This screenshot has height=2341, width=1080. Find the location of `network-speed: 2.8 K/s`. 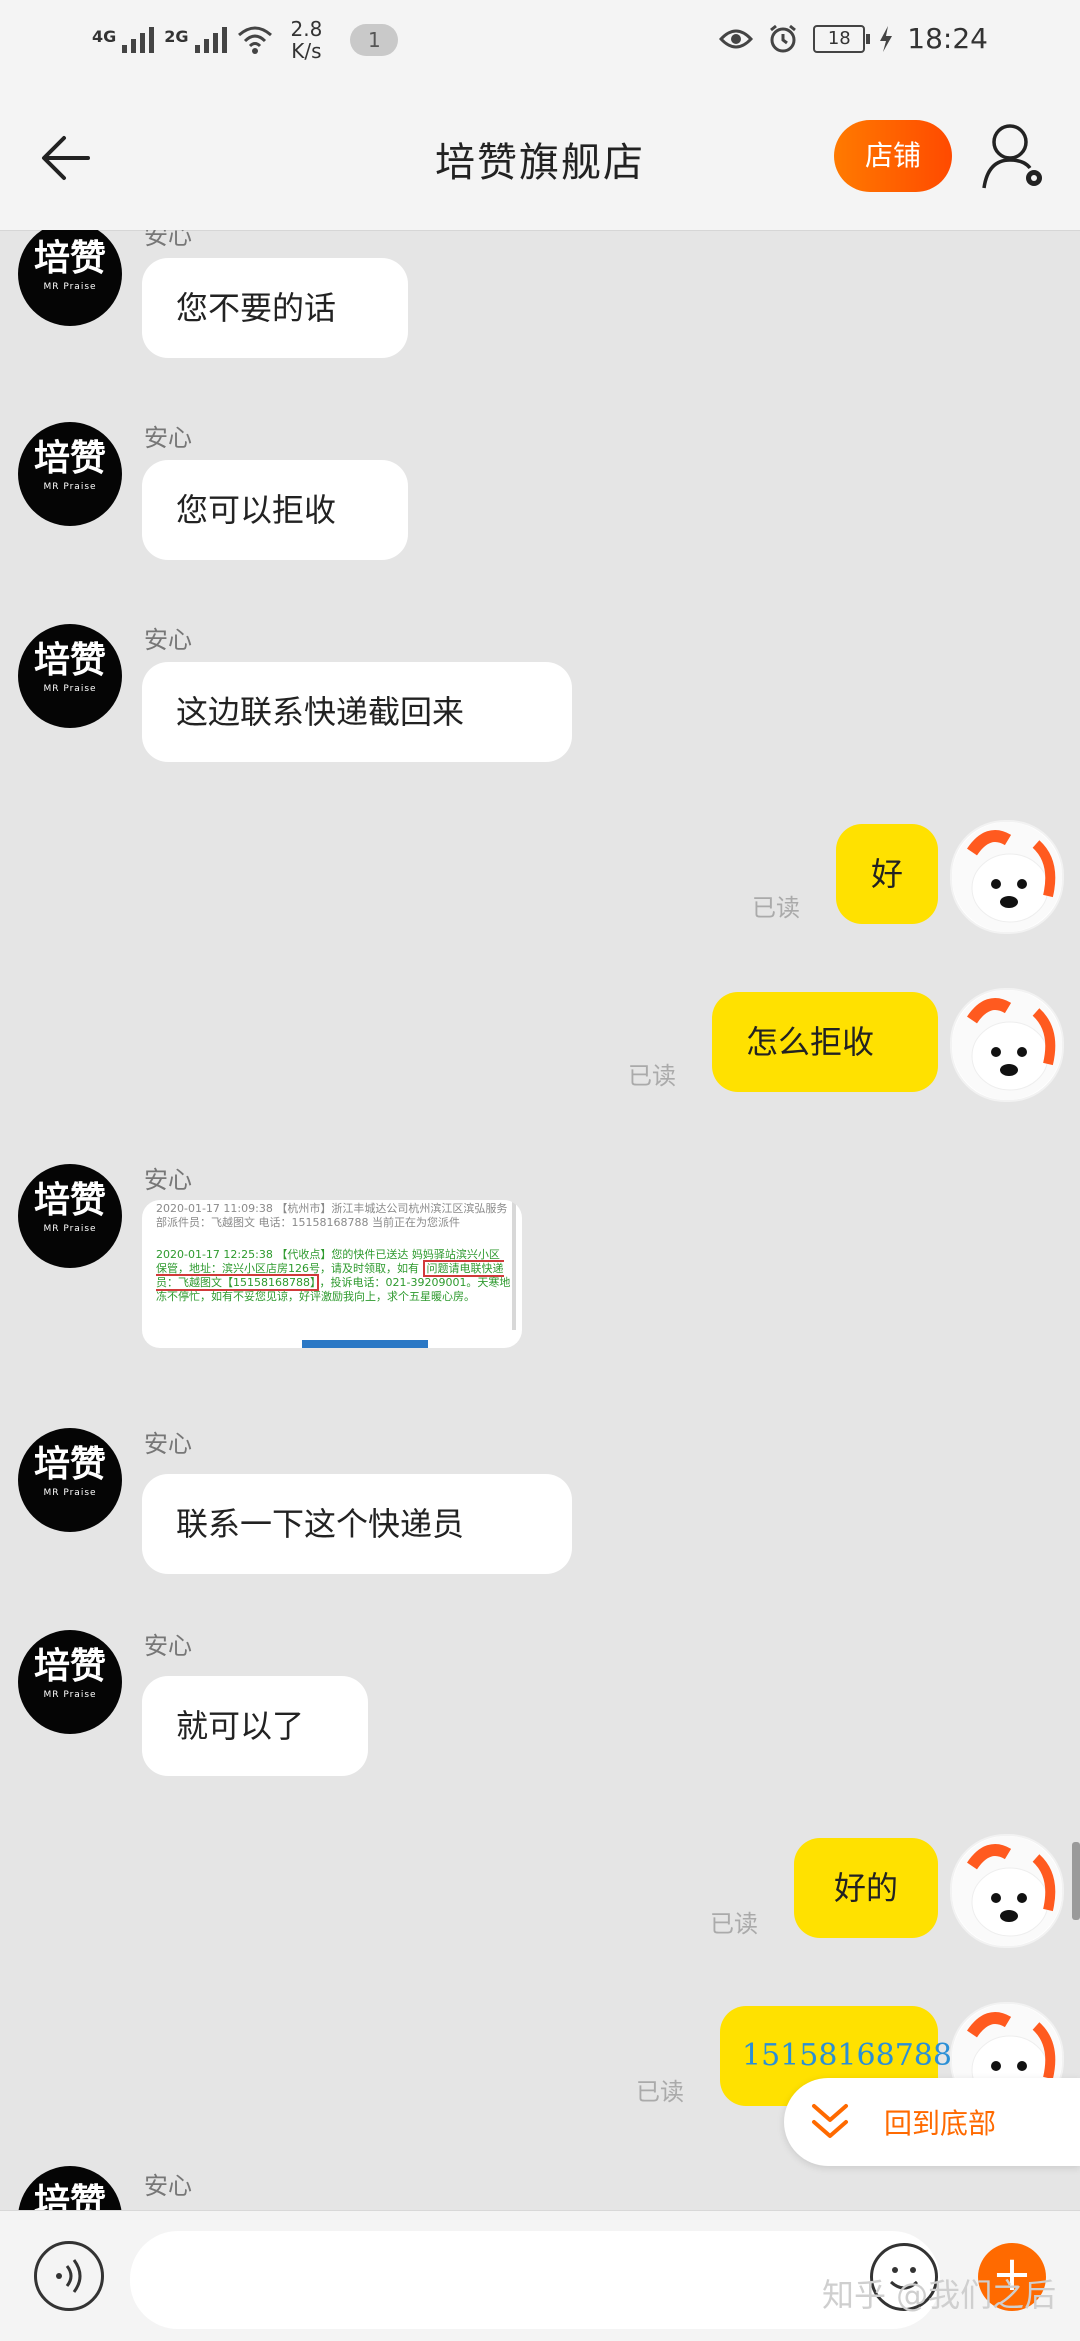

network-speed: 2.8 K/s is located at coordinates (307, 40).